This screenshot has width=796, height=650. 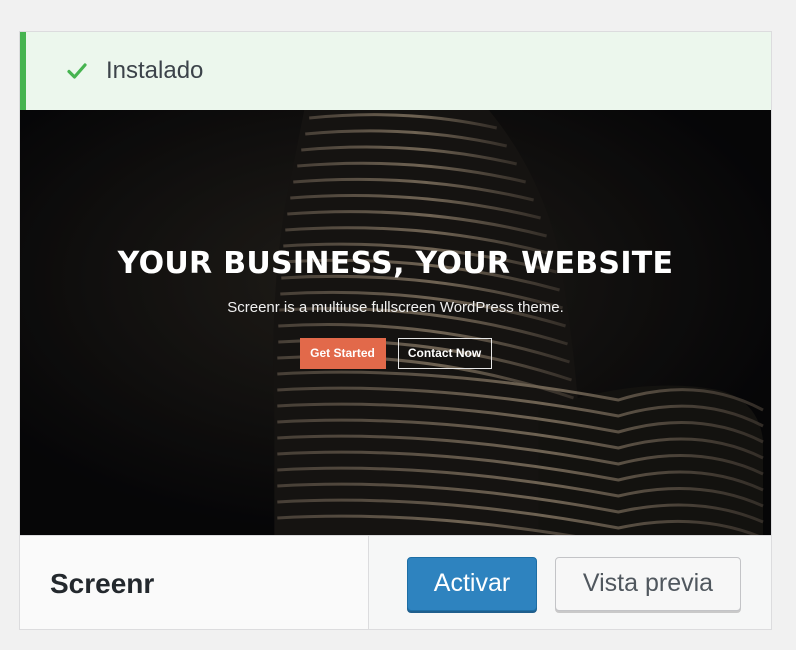 I want to click on checkmark-icon, so click(x=77, y=71).